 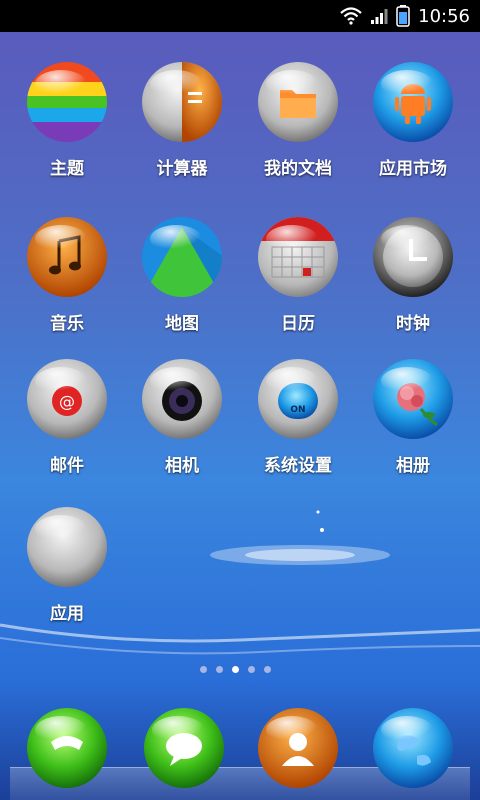 I want to click on page-dot-active, so click(x=235, y=669).